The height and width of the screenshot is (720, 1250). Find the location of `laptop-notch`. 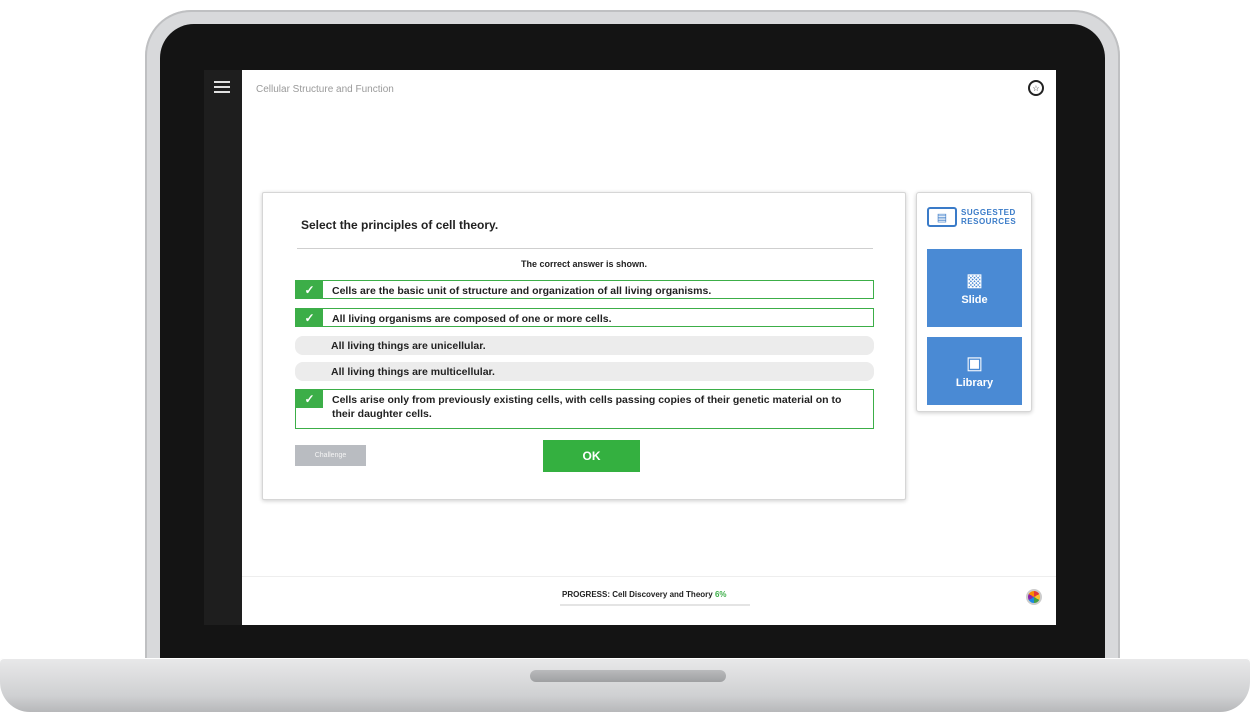

laptop-notch is located at coordinates (628, 676).